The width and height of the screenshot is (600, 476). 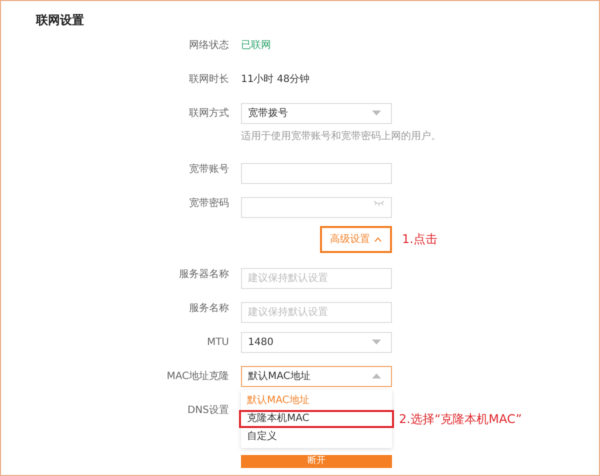 I want to click on annotation-text: 1.点击, so click(x=420, y=239).